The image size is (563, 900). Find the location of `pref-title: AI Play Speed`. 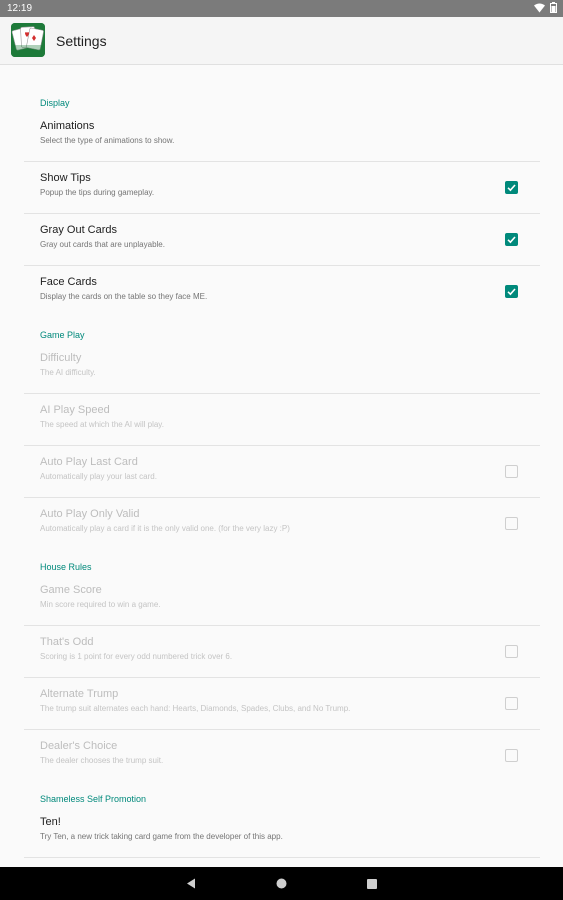

pref-title: AI Play Speed is located at coordinates (75, 410).